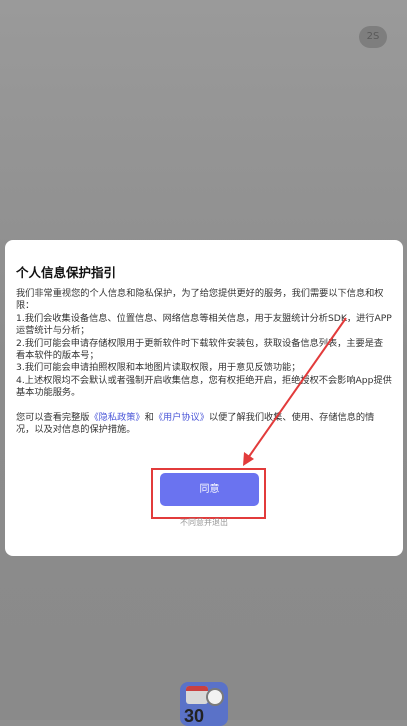 The width and height of the screenshot is (407, 726). Describe the element at coordinates (197, 688) in the screenshot. I see `calendar-header-strip` at that location.